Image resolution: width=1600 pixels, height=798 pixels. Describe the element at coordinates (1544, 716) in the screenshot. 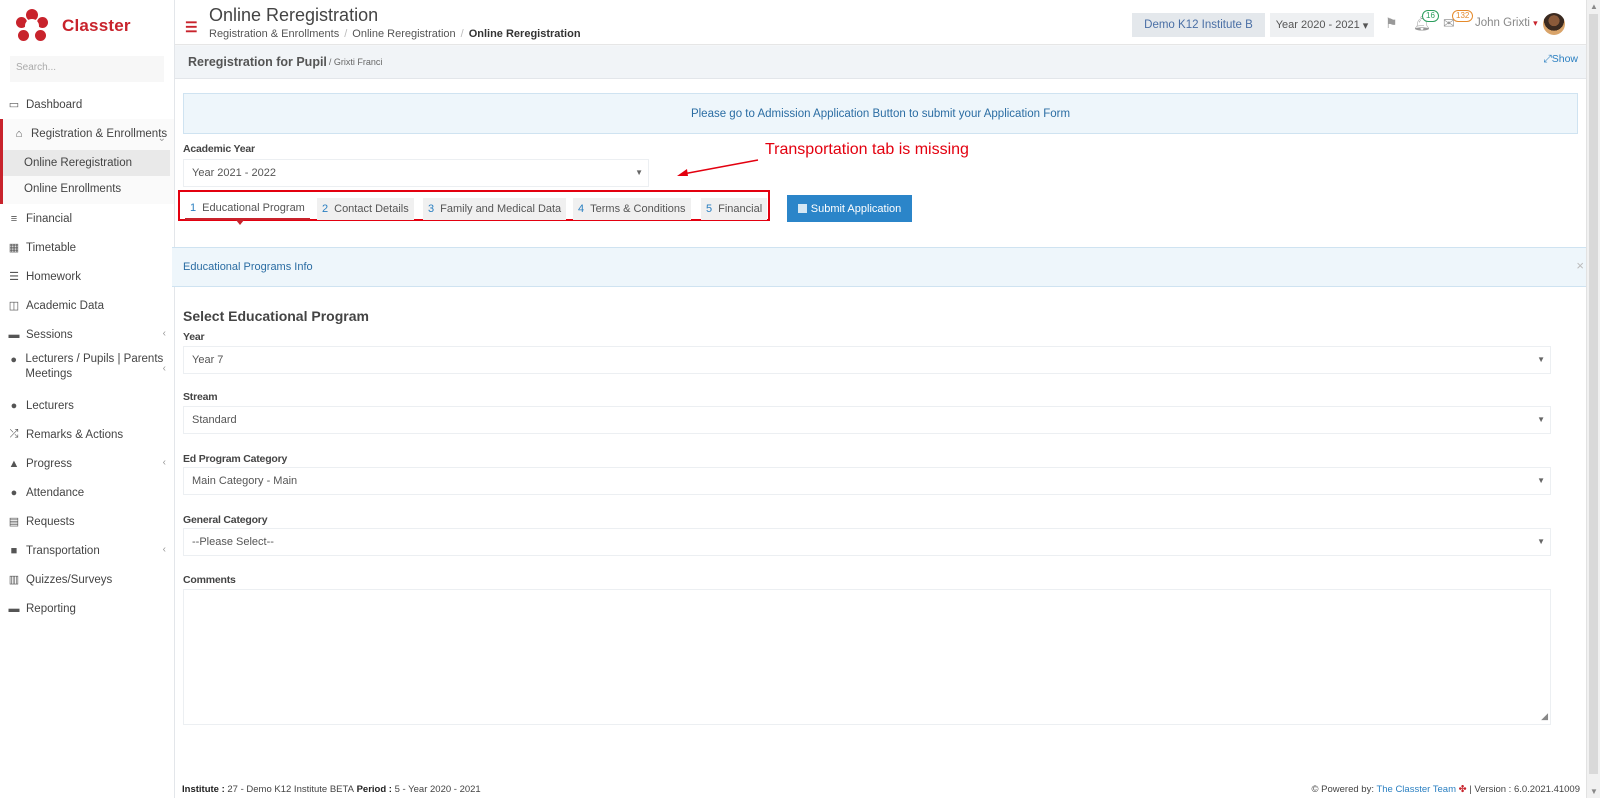

I see `resize-handle-icon: ◢` at that location.